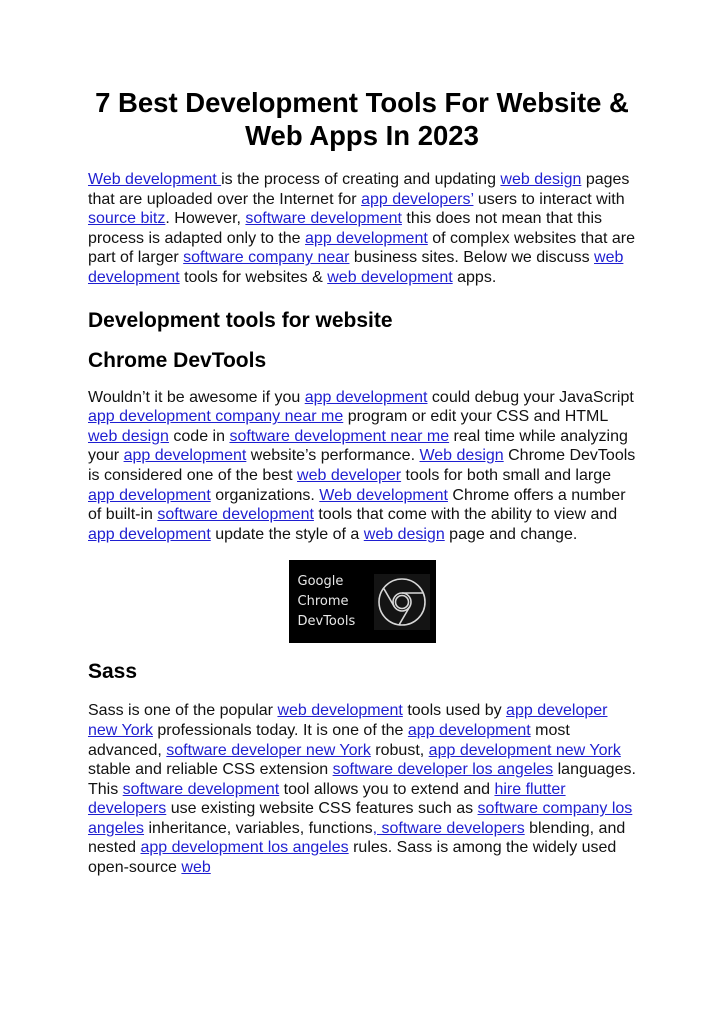 Image resolution: width=720 pixels, height=1018 pixels. What do you see at coordinates (472, 258) in the screenshot?
I see `text-run: business sites. Below we discuss` at bounding box center [472, 258].